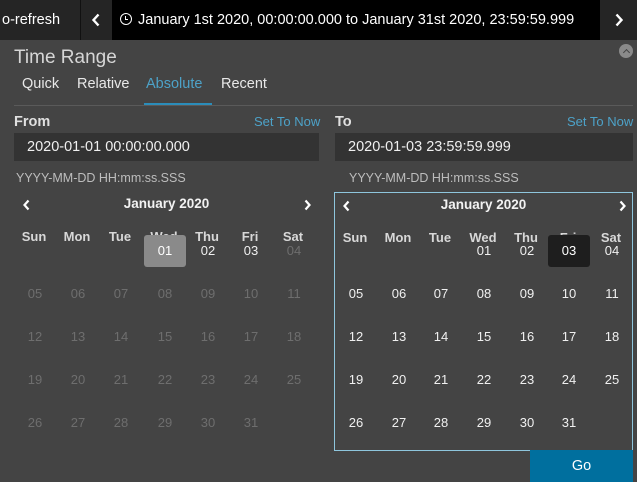  I want to click on to-next-month-button, so click(622, 206).